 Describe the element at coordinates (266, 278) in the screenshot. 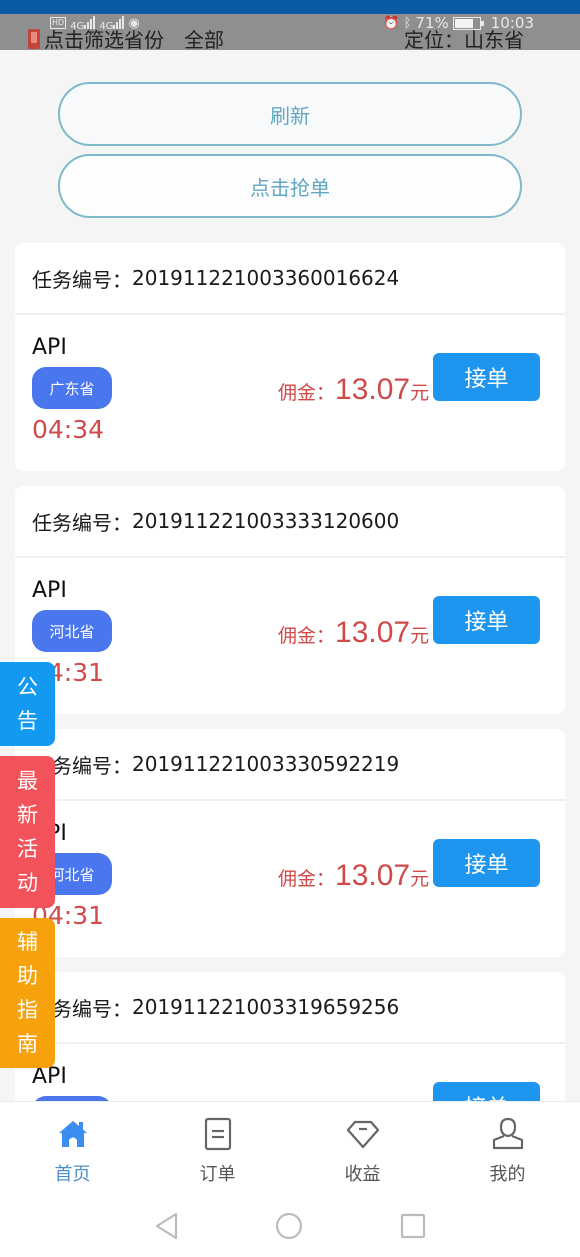

I see `task-id: 201911221003360016624` at that location.